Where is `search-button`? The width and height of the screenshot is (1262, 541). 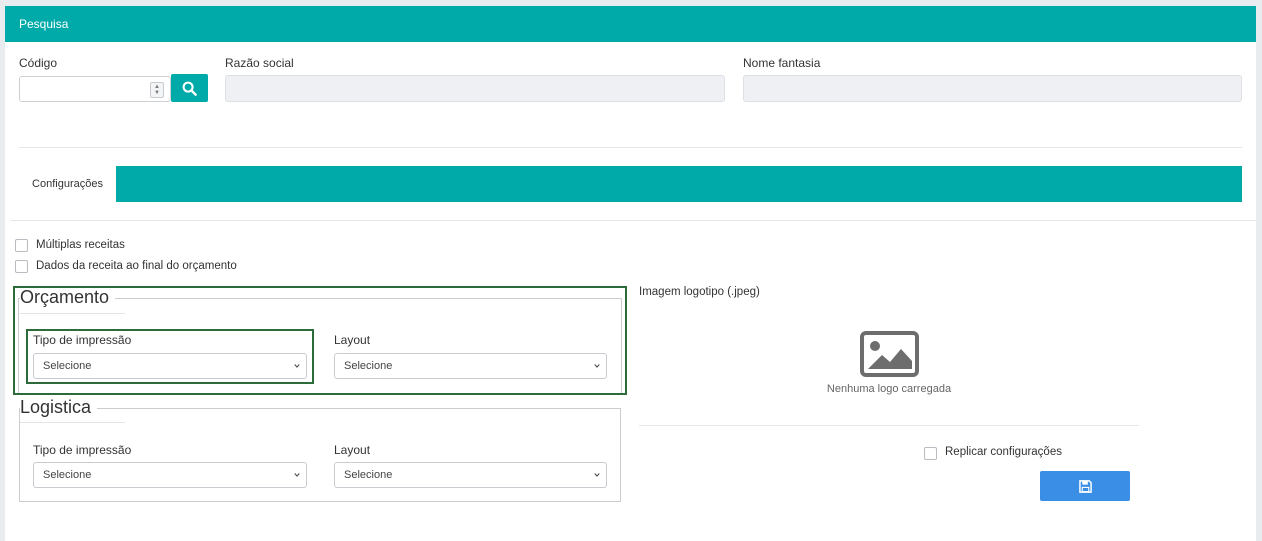
search-button is located at coordinates (189, 88).